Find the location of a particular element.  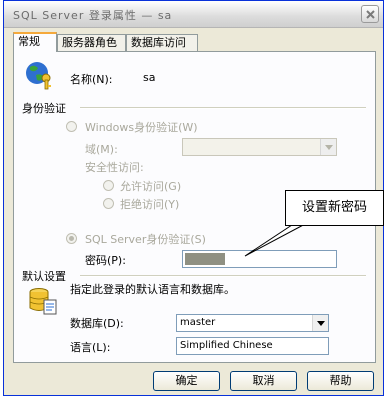

help-button: 帮助 is located at coordinates (340, 381).